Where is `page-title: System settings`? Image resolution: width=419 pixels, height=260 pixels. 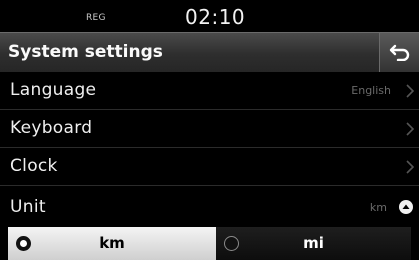
page-title: System settings is located at coordinates (85, 52).